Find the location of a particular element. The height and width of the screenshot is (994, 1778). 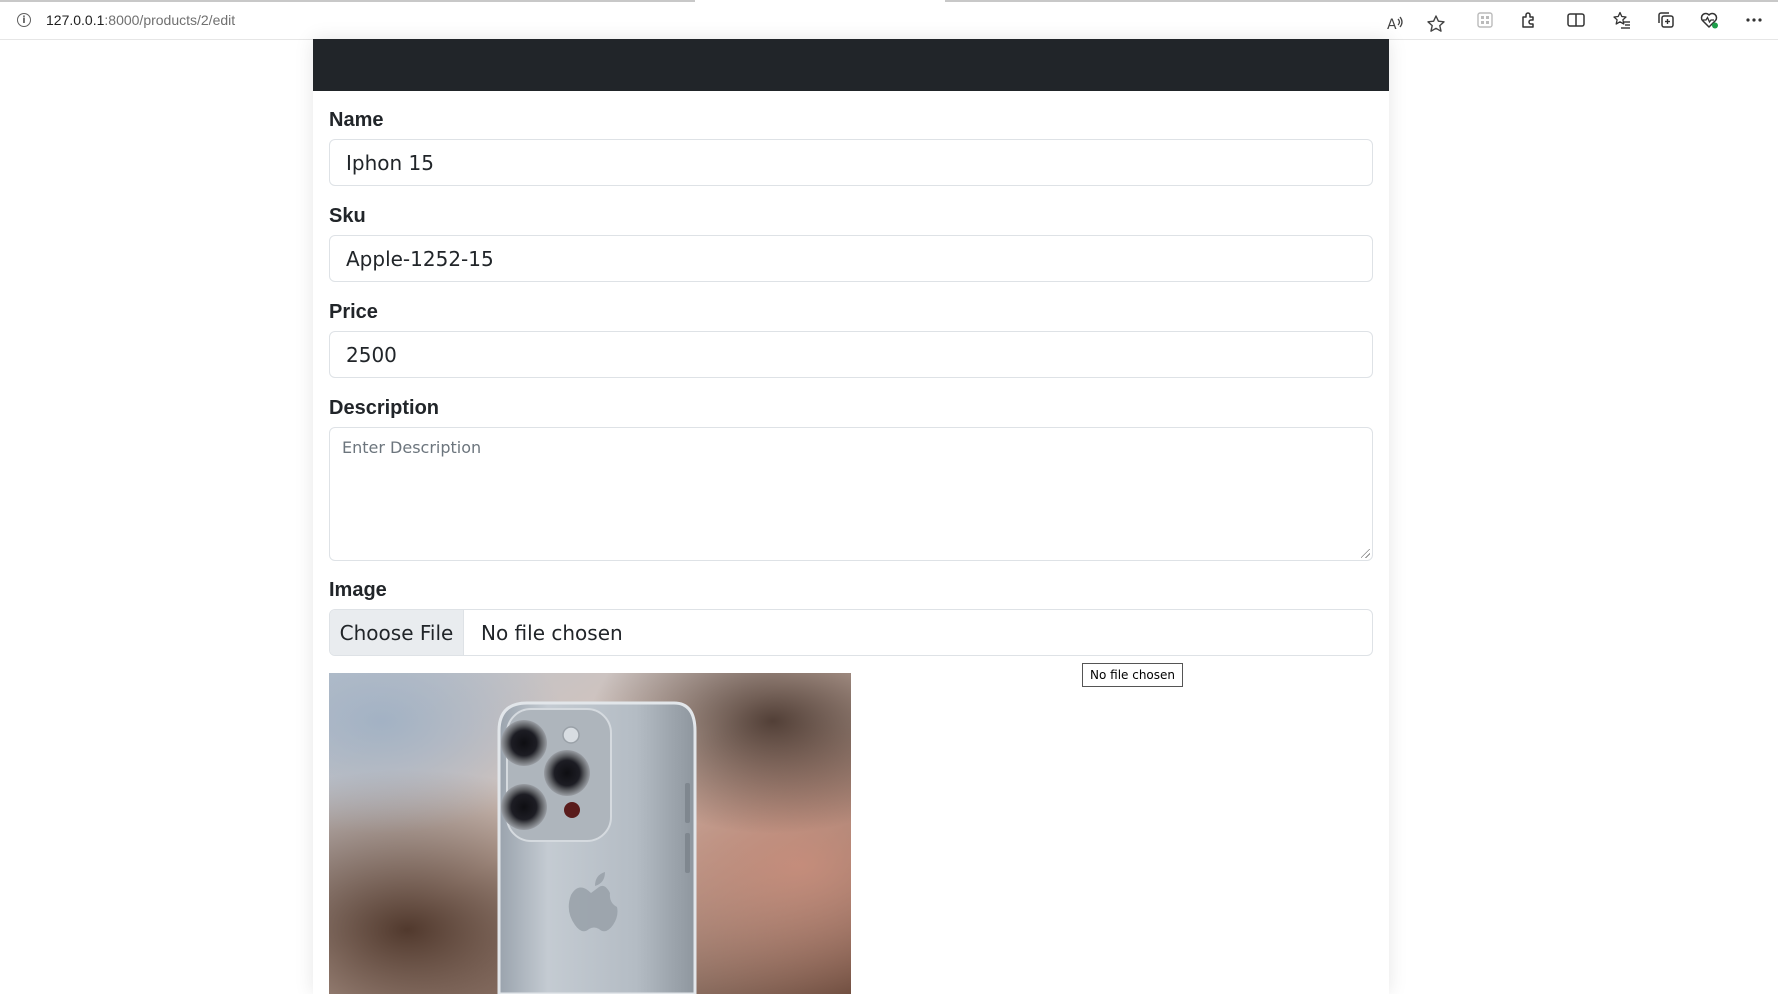

choose-file-button: Choose File is located at coordinates (397, 632).